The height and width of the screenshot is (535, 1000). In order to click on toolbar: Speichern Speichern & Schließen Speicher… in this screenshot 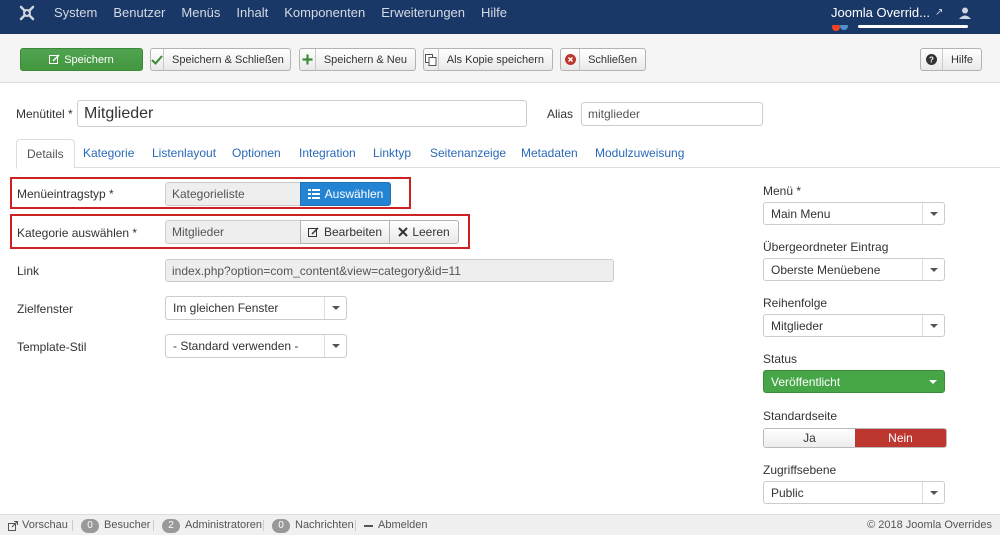, I will do `click(500, 58)`.